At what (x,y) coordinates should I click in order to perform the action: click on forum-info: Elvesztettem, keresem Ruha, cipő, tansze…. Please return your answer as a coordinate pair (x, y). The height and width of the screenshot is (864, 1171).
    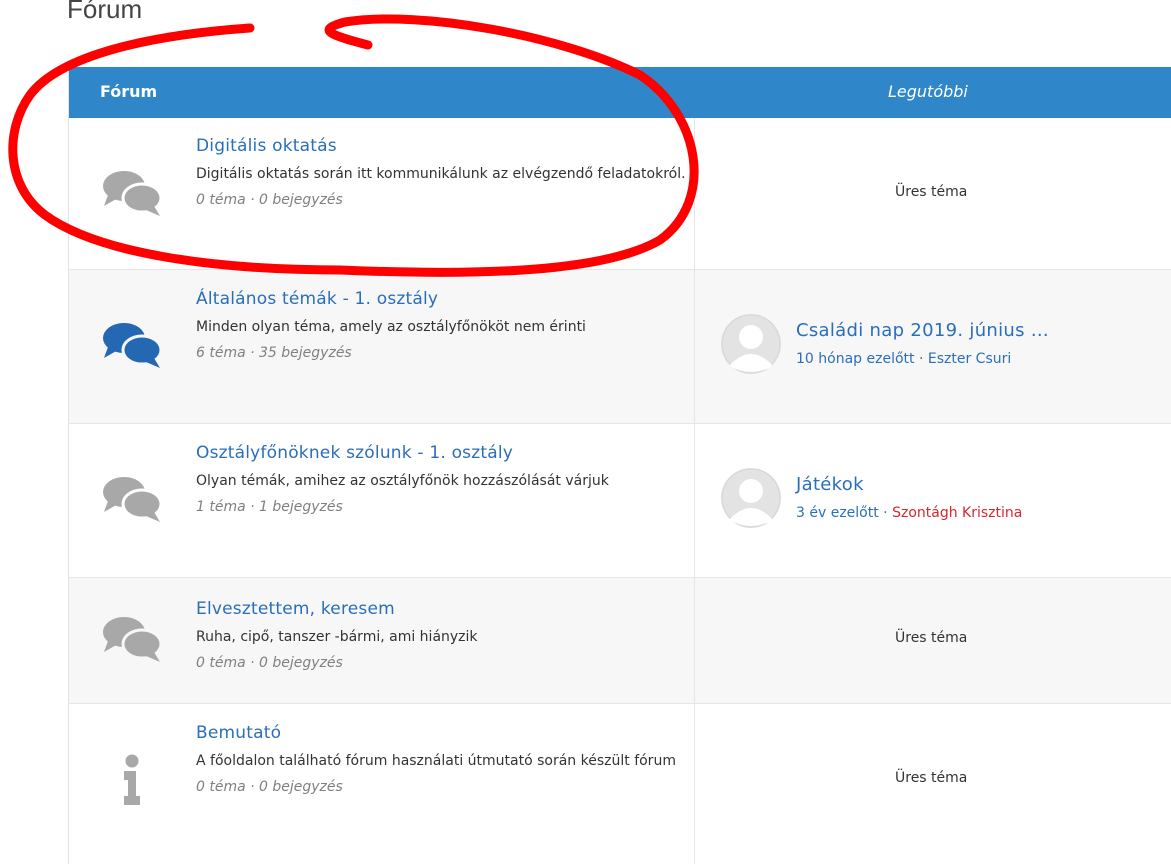
    Looking at the image, I should click on (441, 635).